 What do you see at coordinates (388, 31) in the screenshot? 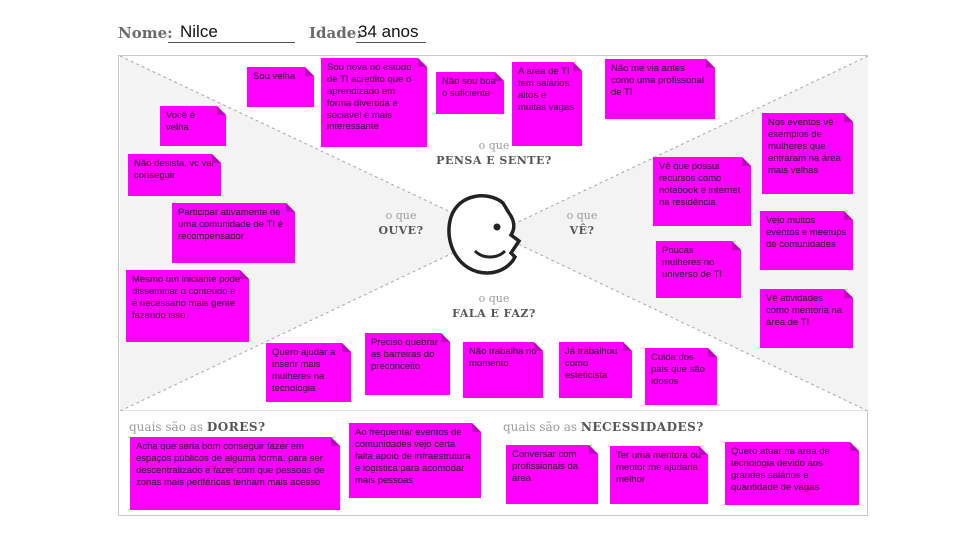
I see `age-value: 34 anos` at bounding box center [388, 31].